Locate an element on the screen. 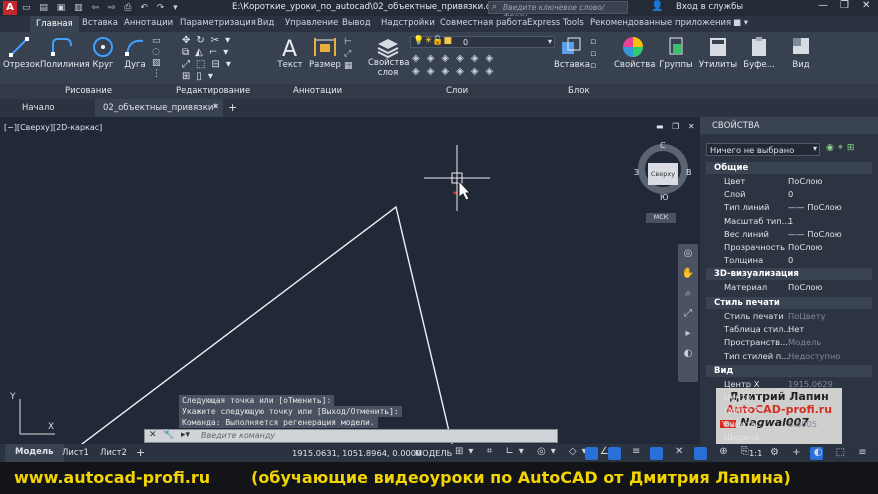 The image size is (878, 494). tab-addins: Надстройки is located at coordinates (408, 23).